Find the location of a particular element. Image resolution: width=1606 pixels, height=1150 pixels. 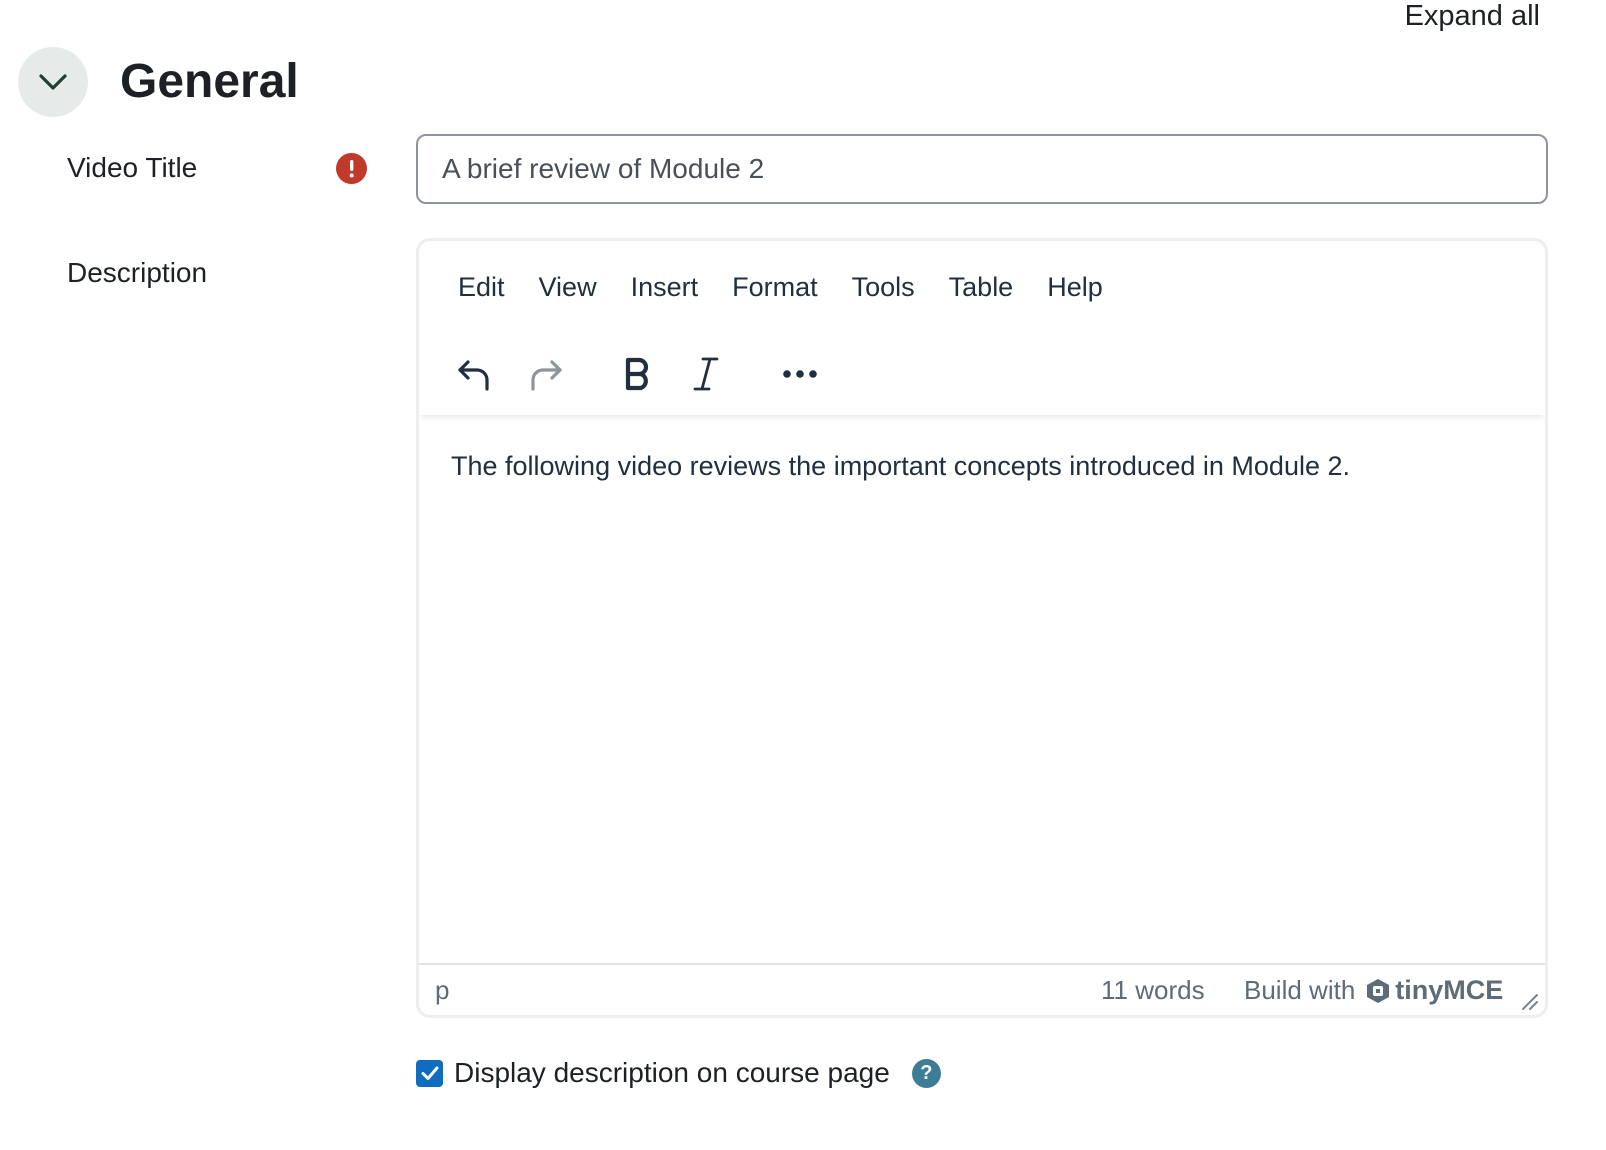

redo-icon is located at coordinates (546, 375).